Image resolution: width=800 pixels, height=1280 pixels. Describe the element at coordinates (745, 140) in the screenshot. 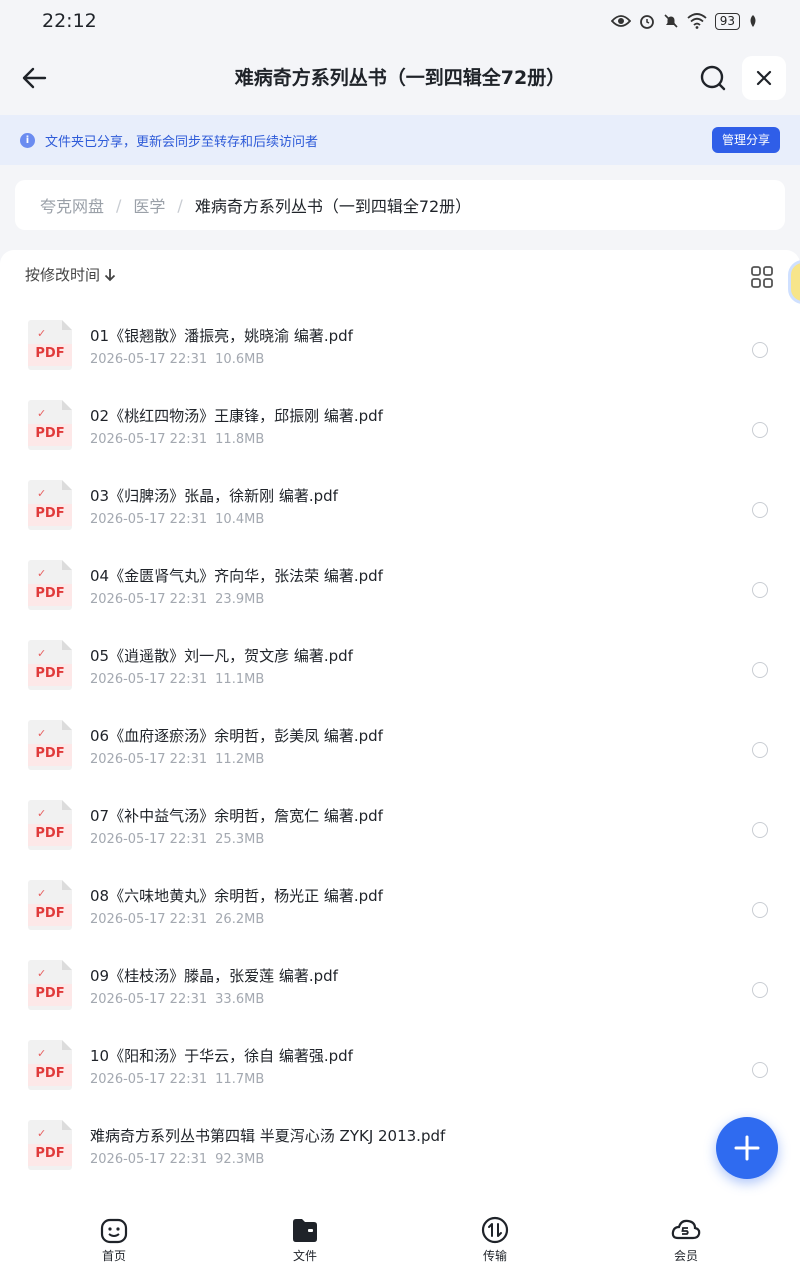

I see `manage-share-button: 管理分享` at that location.